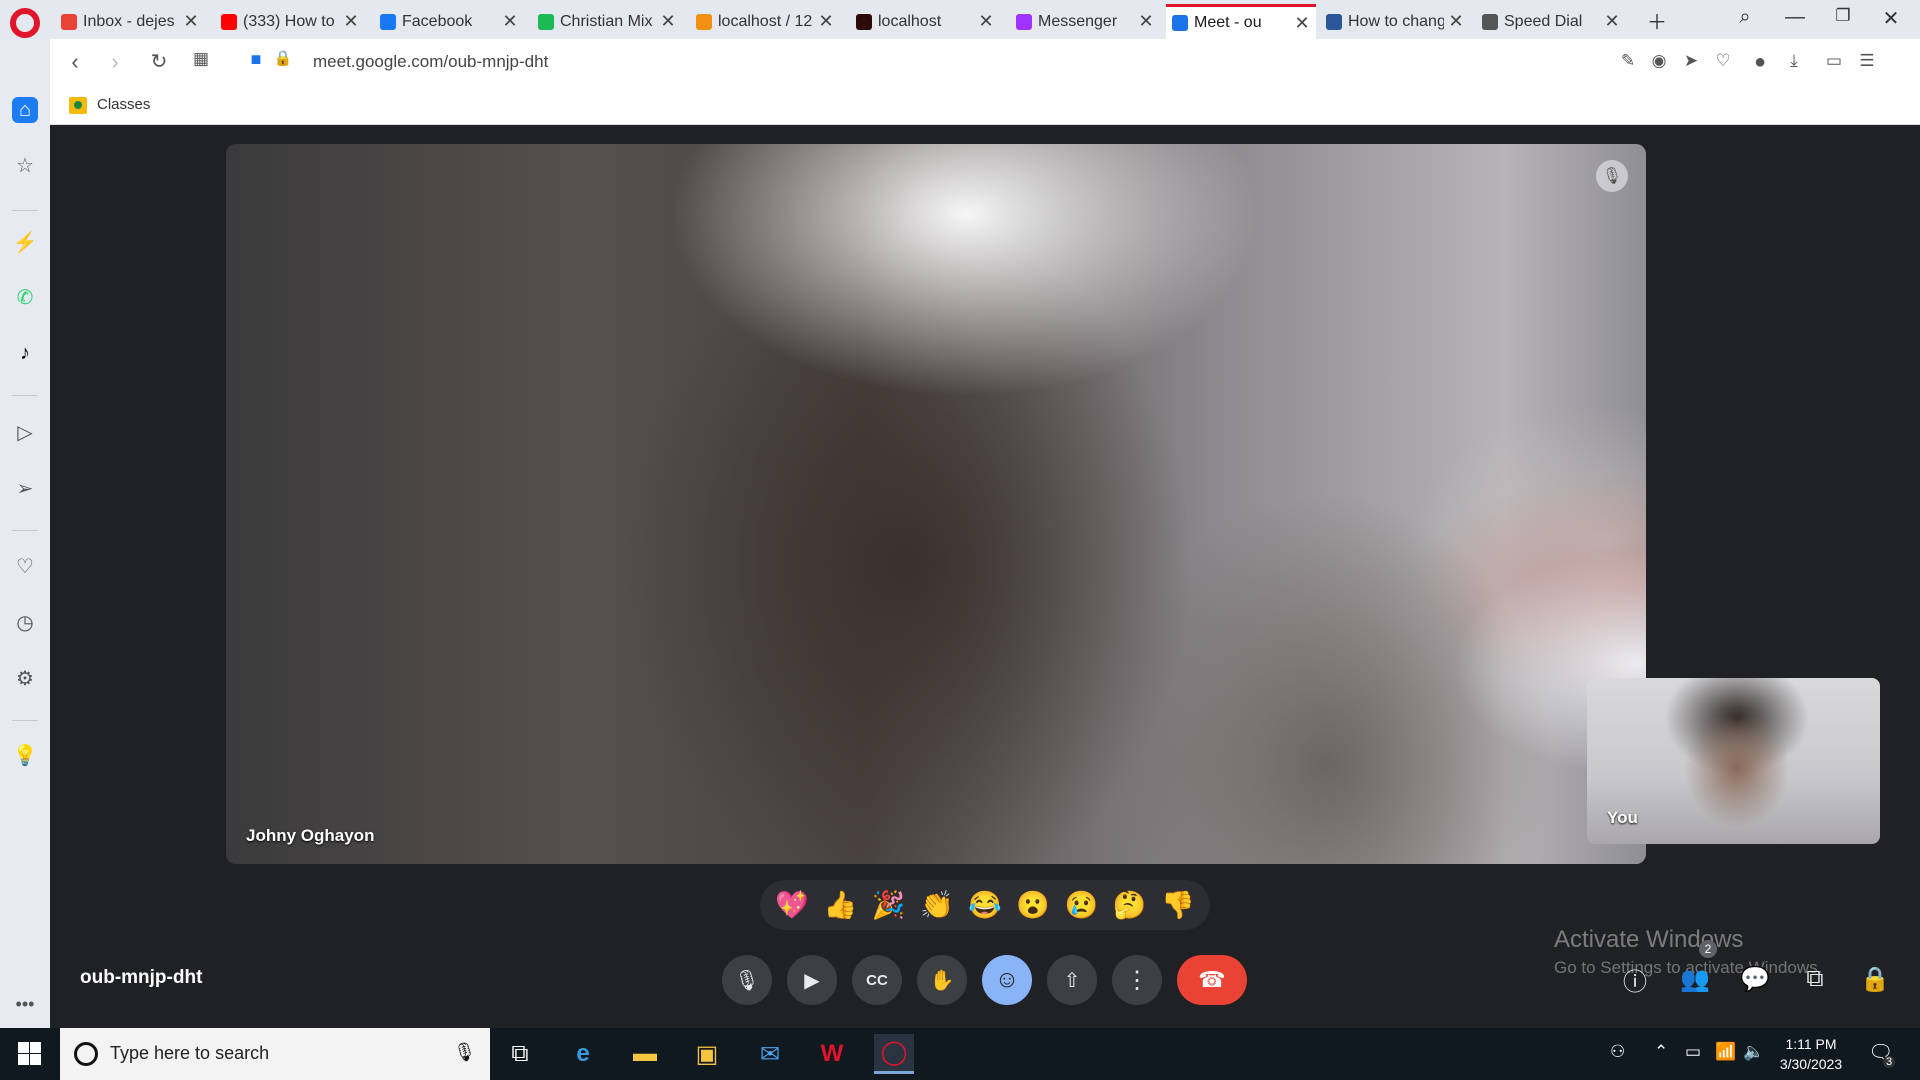  Describe the element at coordinates (437, 21) in the screenshot. I see `tab-label: Facebook` at that location.